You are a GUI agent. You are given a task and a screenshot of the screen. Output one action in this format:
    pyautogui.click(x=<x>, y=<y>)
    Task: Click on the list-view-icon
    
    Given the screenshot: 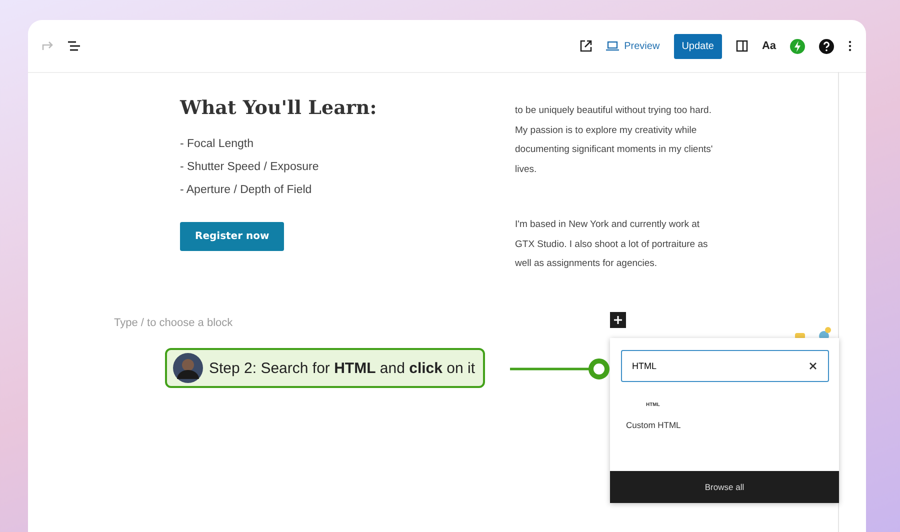 What is the action you would take?
    pyautogui.click(x=74, y=46)
    